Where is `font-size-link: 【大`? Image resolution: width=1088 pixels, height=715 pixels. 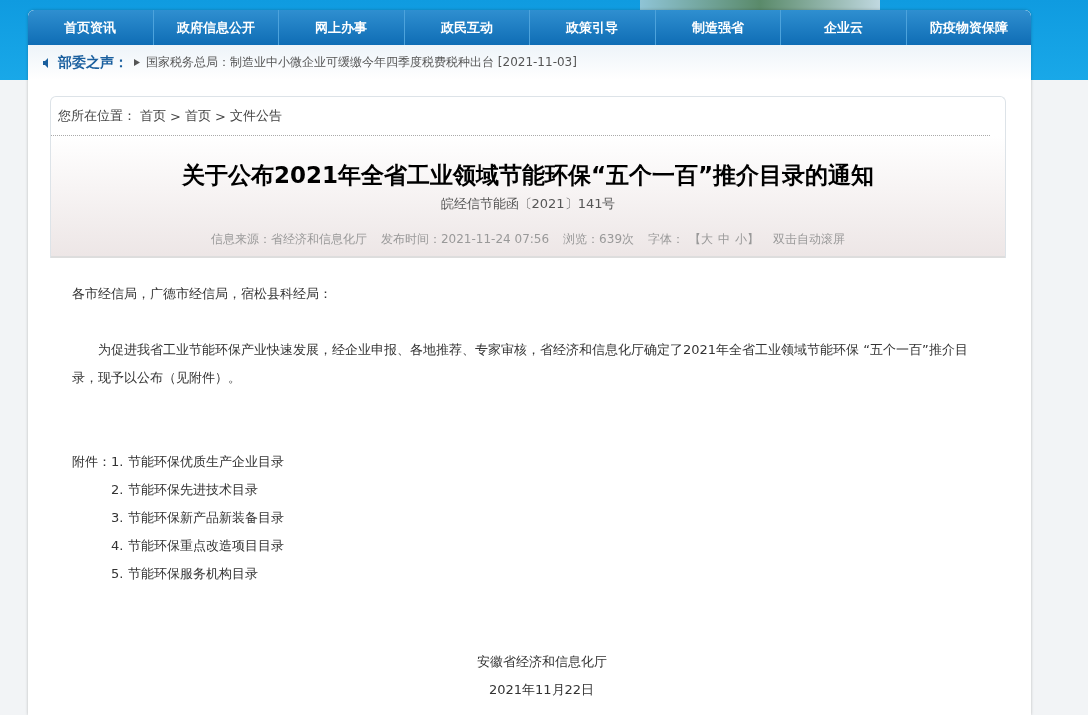
font-size-link: 【大 is located at coordinates (701, 239).